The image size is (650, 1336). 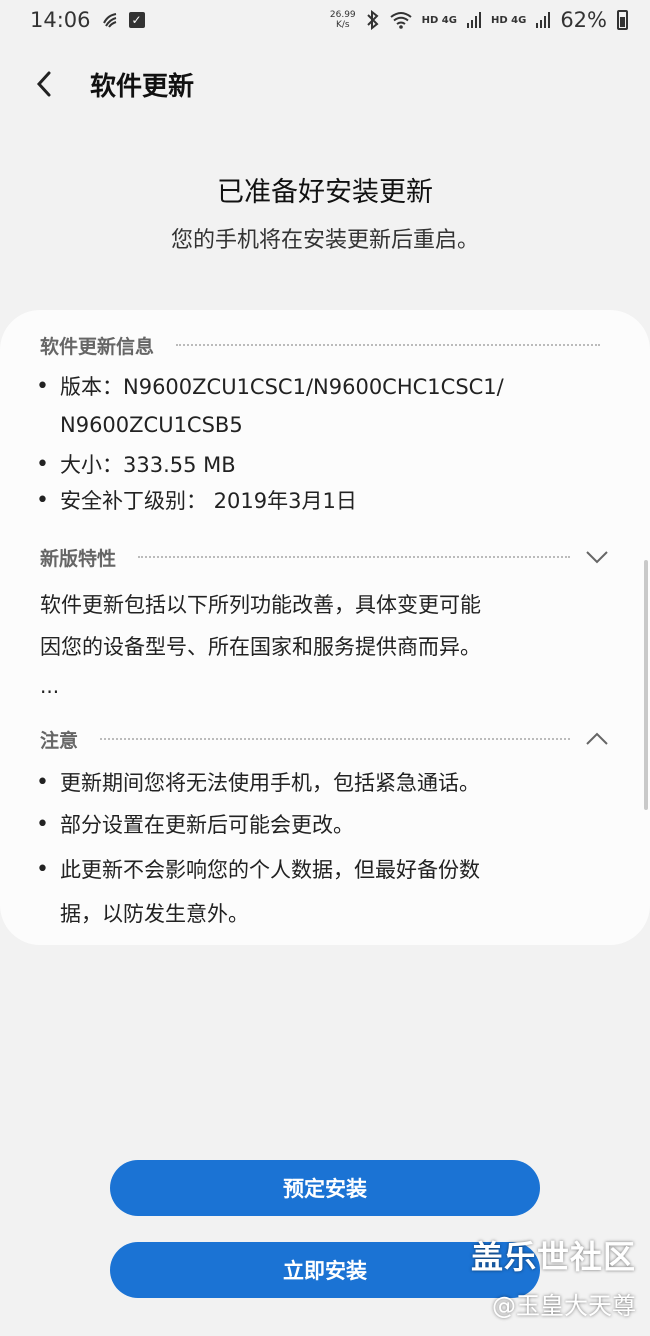 I want to click on ready-title: 已准备好安装更新, so click(x=325, y=192).